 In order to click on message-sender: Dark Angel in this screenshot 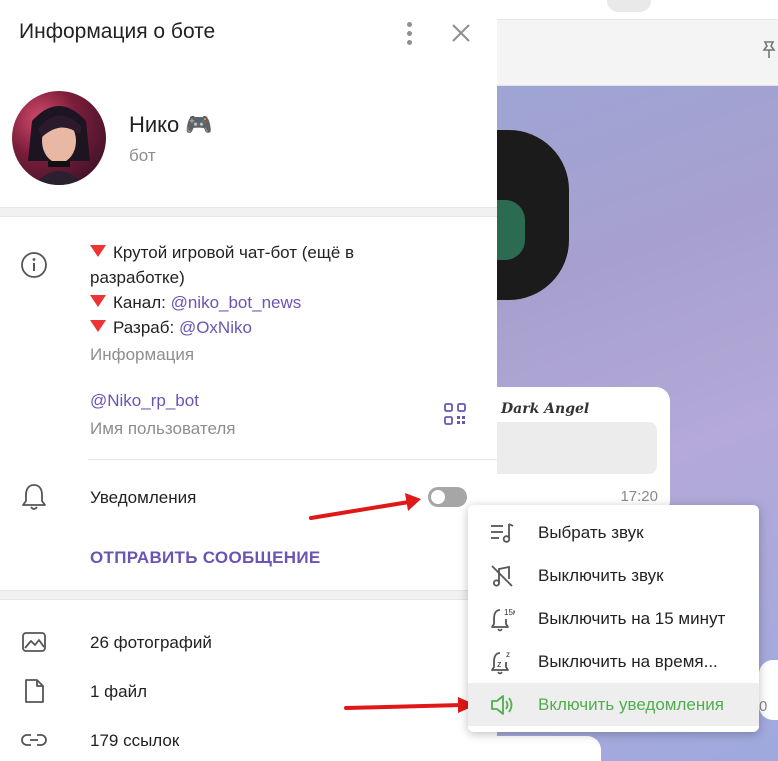, I will do `click(545, 409)`.